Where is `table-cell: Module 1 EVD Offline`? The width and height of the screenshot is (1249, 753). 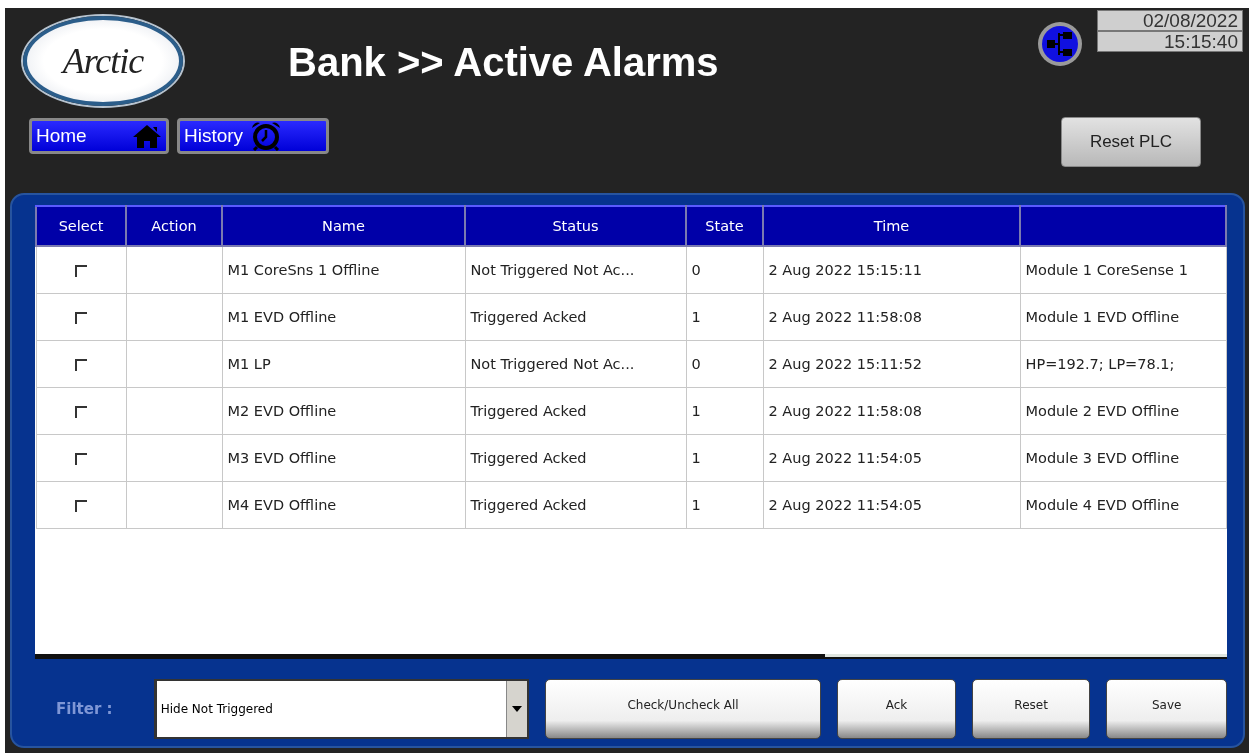 table-cell: Module 1 EVD Offline is located at coordinates (1123, 317).